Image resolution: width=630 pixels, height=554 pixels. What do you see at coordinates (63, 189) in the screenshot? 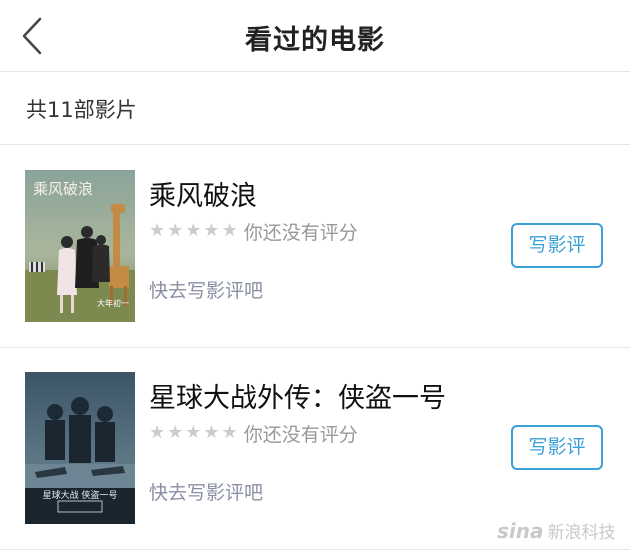
I see `poster-title-text: 乘风破浪` at bounding box center [63, 189].